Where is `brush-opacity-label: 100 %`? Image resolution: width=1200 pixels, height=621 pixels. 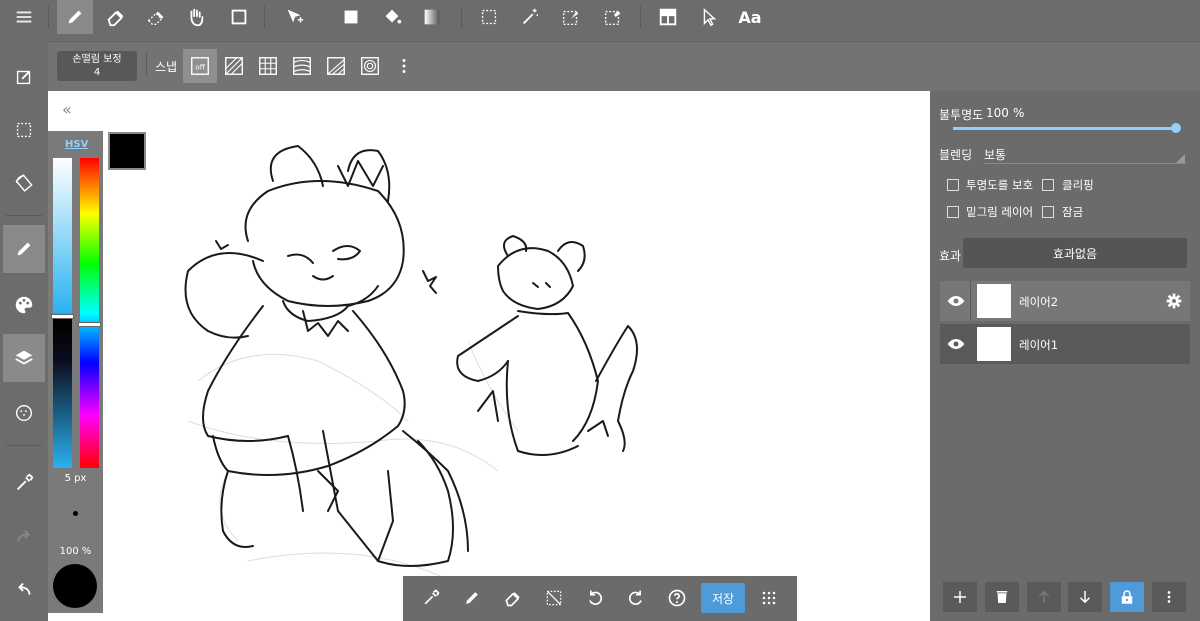
brush-opacity-label: 100 % is located at coordinates (75, 551).